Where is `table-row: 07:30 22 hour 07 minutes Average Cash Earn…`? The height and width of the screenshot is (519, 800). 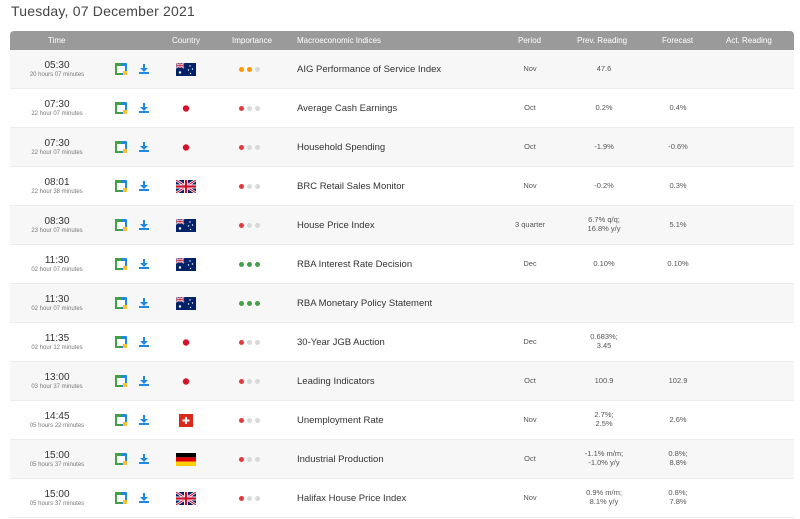
table-row: 07:30 22 hour 07 minutes Average Cash Earn… is located at coordinates (402, 108).